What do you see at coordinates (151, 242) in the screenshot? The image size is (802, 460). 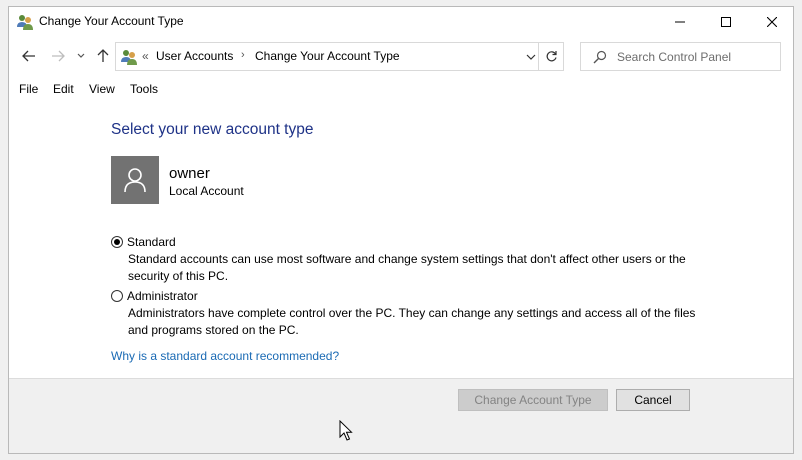 I see `standard-label: Standard` at bounding box center [151, 242].